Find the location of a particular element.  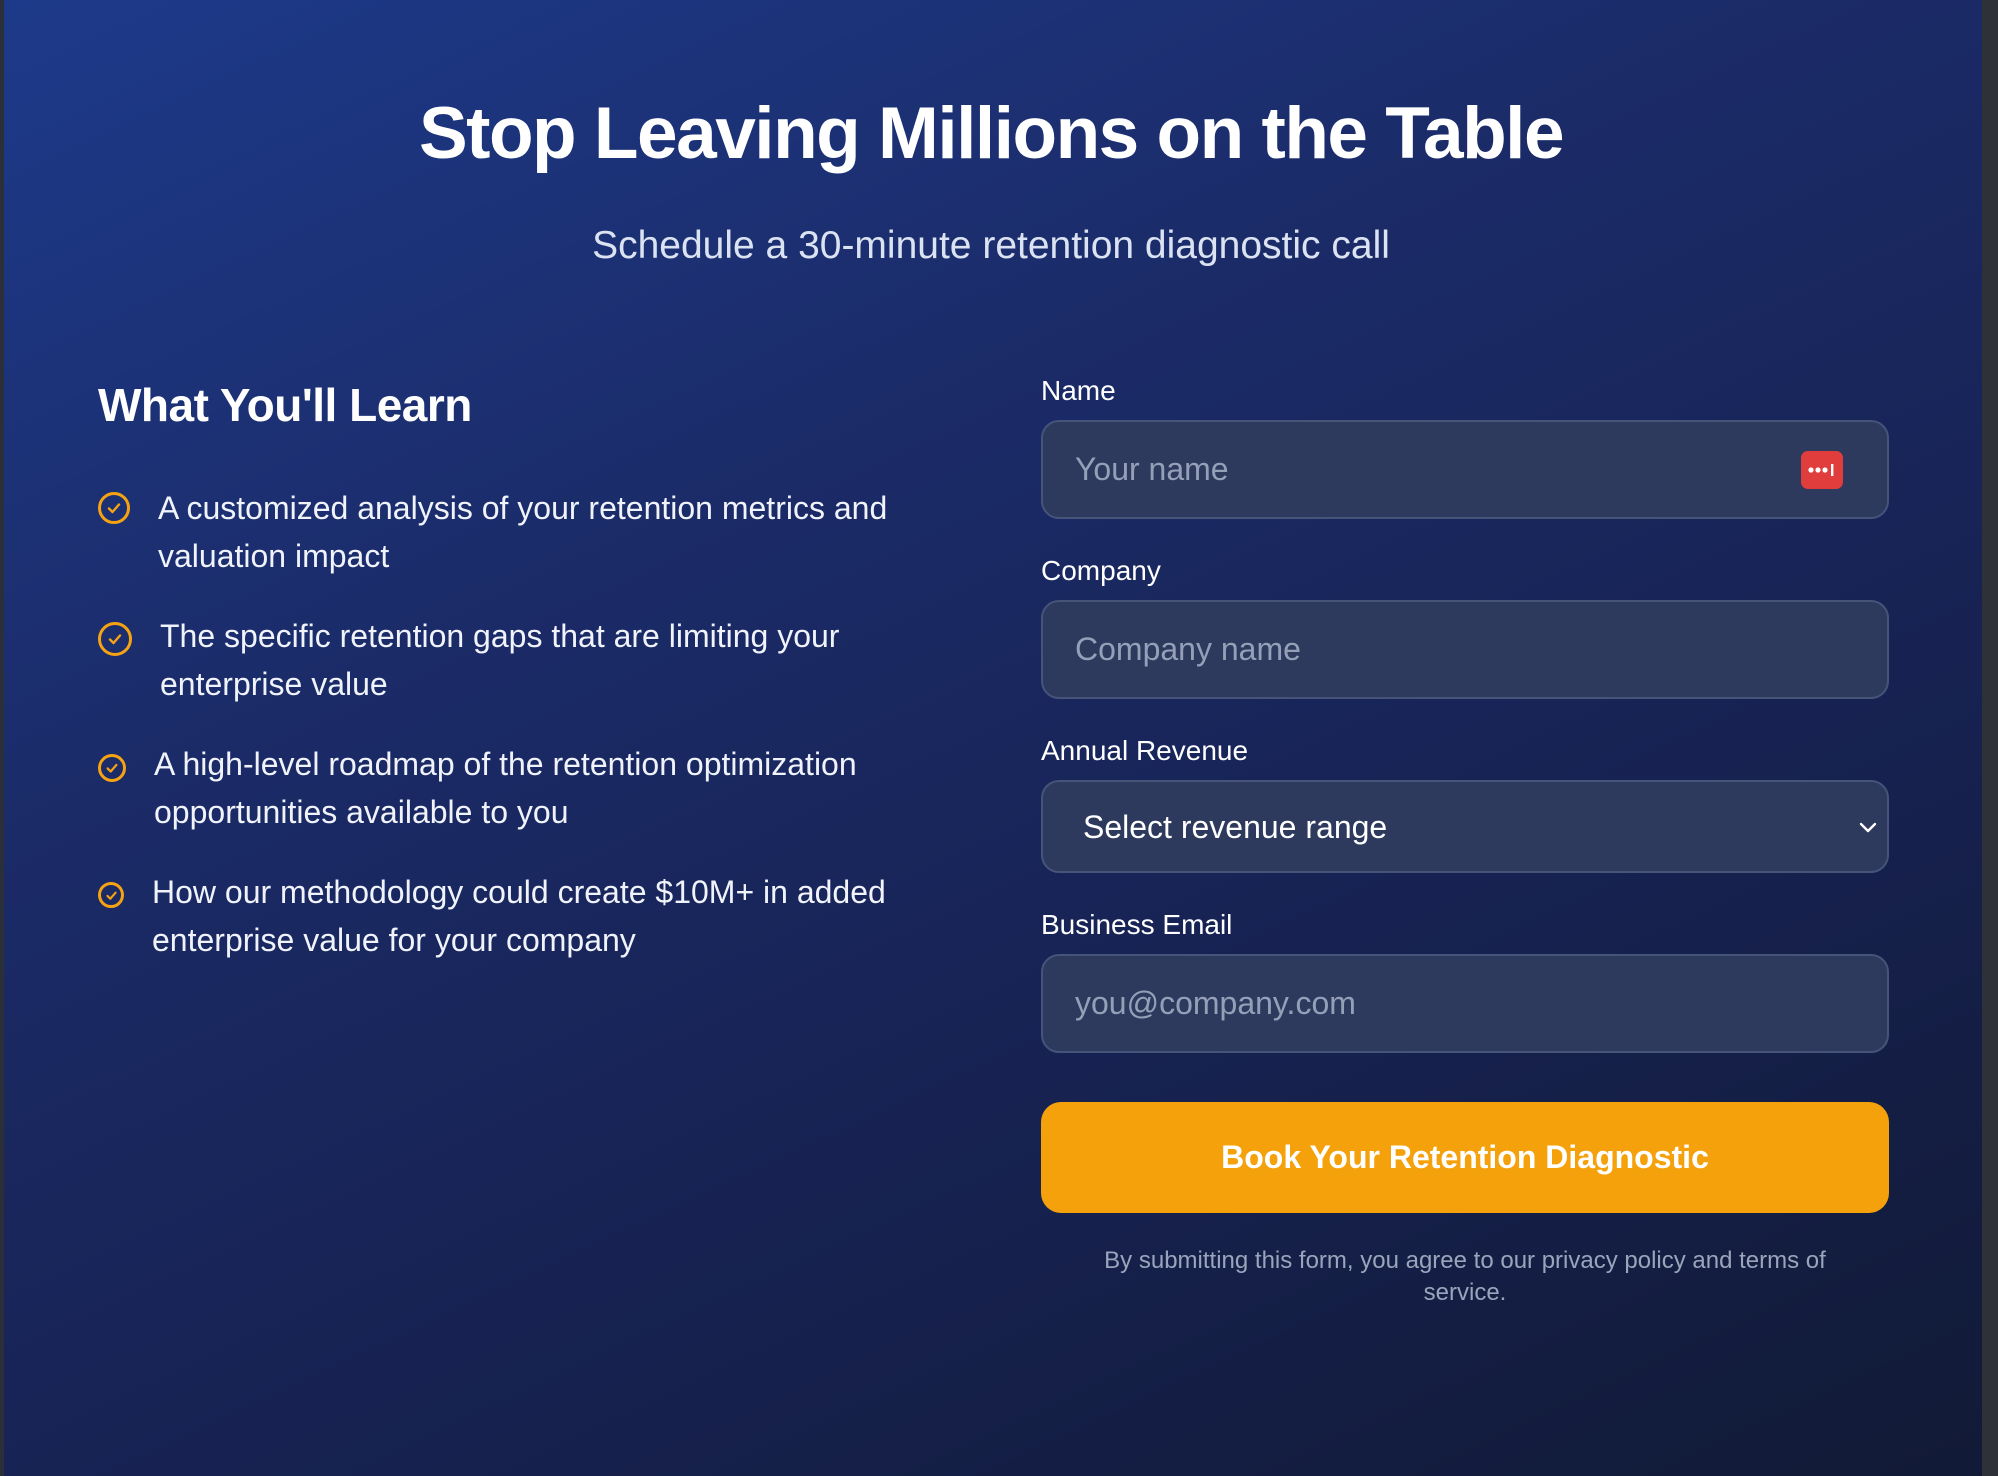

email-input is located at coordinates (1465, 1003).